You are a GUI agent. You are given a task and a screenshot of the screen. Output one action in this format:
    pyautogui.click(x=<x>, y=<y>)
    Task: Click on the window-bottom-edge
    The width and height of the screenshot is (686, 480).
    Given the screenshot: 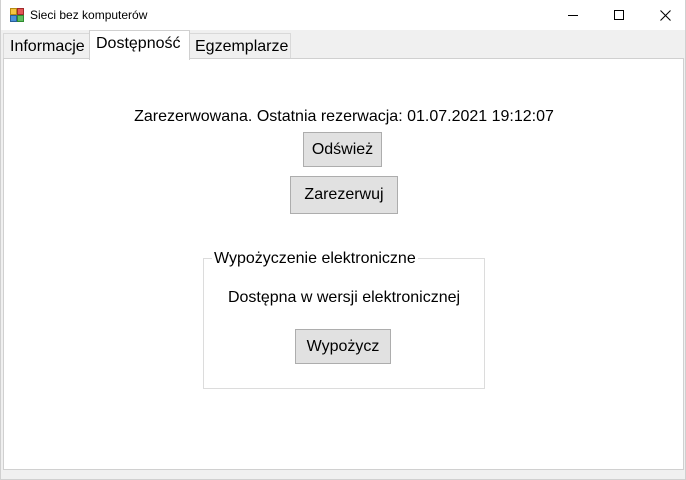 What is the action you would take?
    pyautogui.click(x=343, y=474)
    